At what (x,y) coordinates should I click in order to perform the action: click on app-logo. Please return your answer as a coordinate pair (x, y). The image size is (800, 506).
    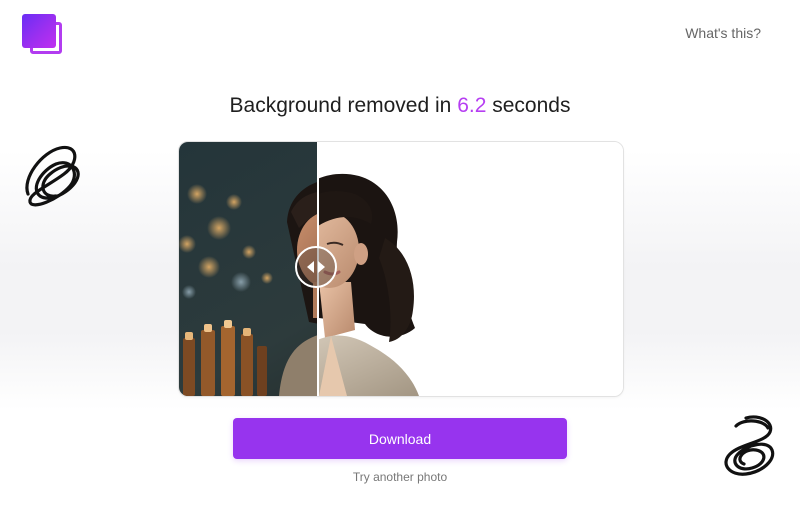
    Looking at the image, I should click on (44, 35).